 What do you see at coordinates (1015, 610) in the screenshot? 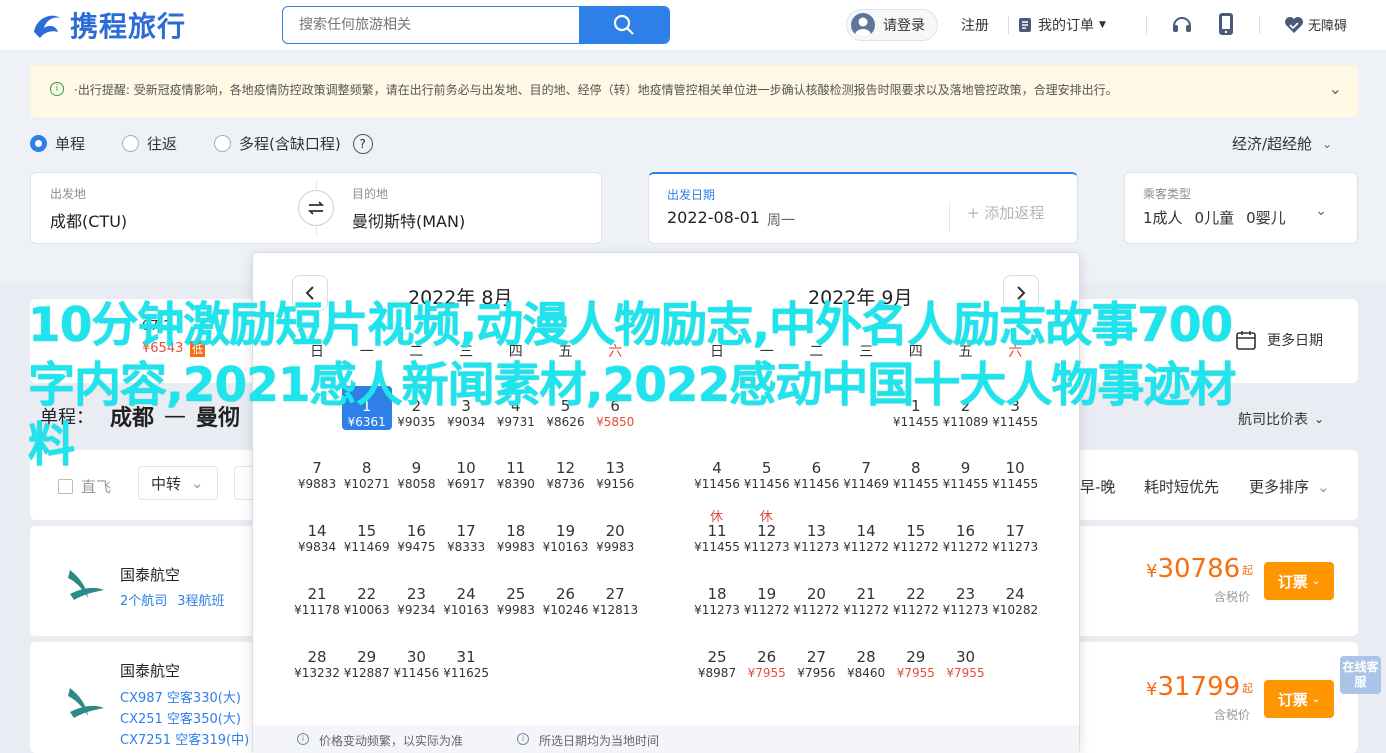
I see `day-price: ¥10282` at bounding box center [1015, 610].